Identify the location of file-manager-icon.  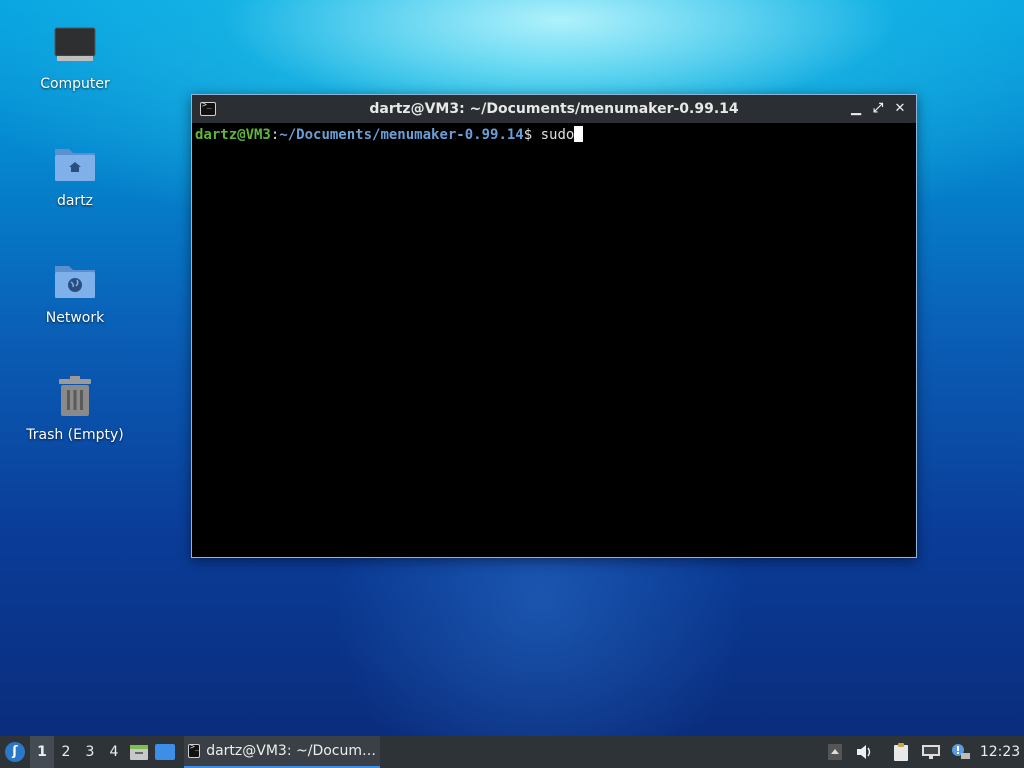
(139, 752).